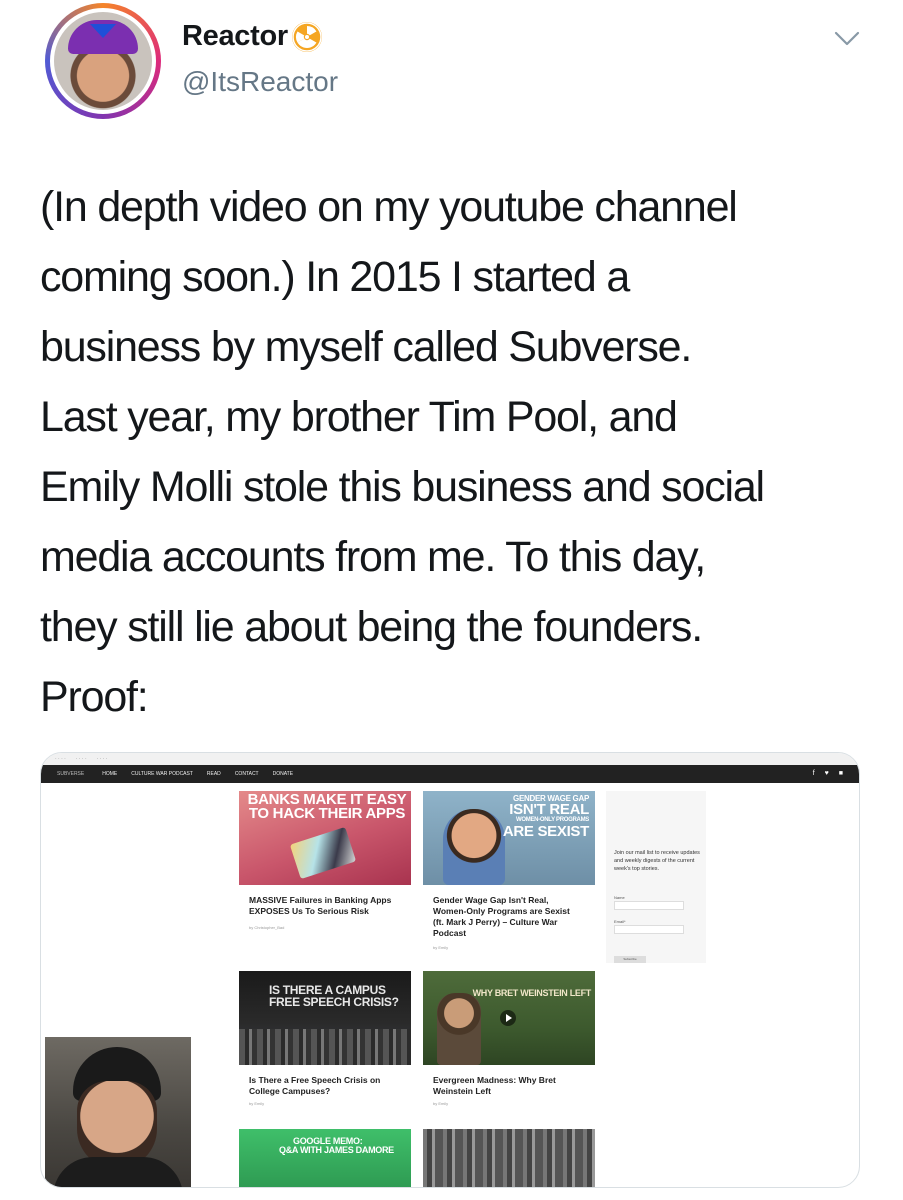 The height and width of the screenshot is (1200, 903). What do you see at coordinates (323, 853) in the screenshot?
I see `bank-cards-graphic` at bounding box center [323, 853].